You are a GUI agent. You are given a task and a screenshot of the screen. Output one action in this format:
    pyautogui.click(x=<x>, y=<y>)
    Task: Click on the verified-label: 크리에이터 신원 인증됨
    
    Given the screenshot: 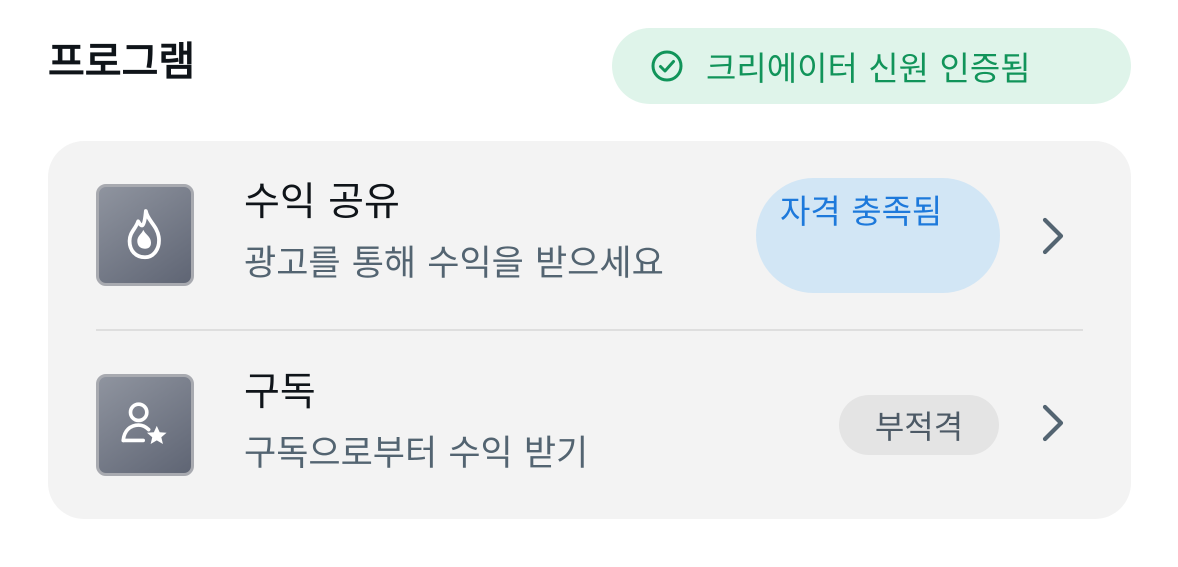 What is the action you would take?
    pyautogui.click(x=868, y=68)
    